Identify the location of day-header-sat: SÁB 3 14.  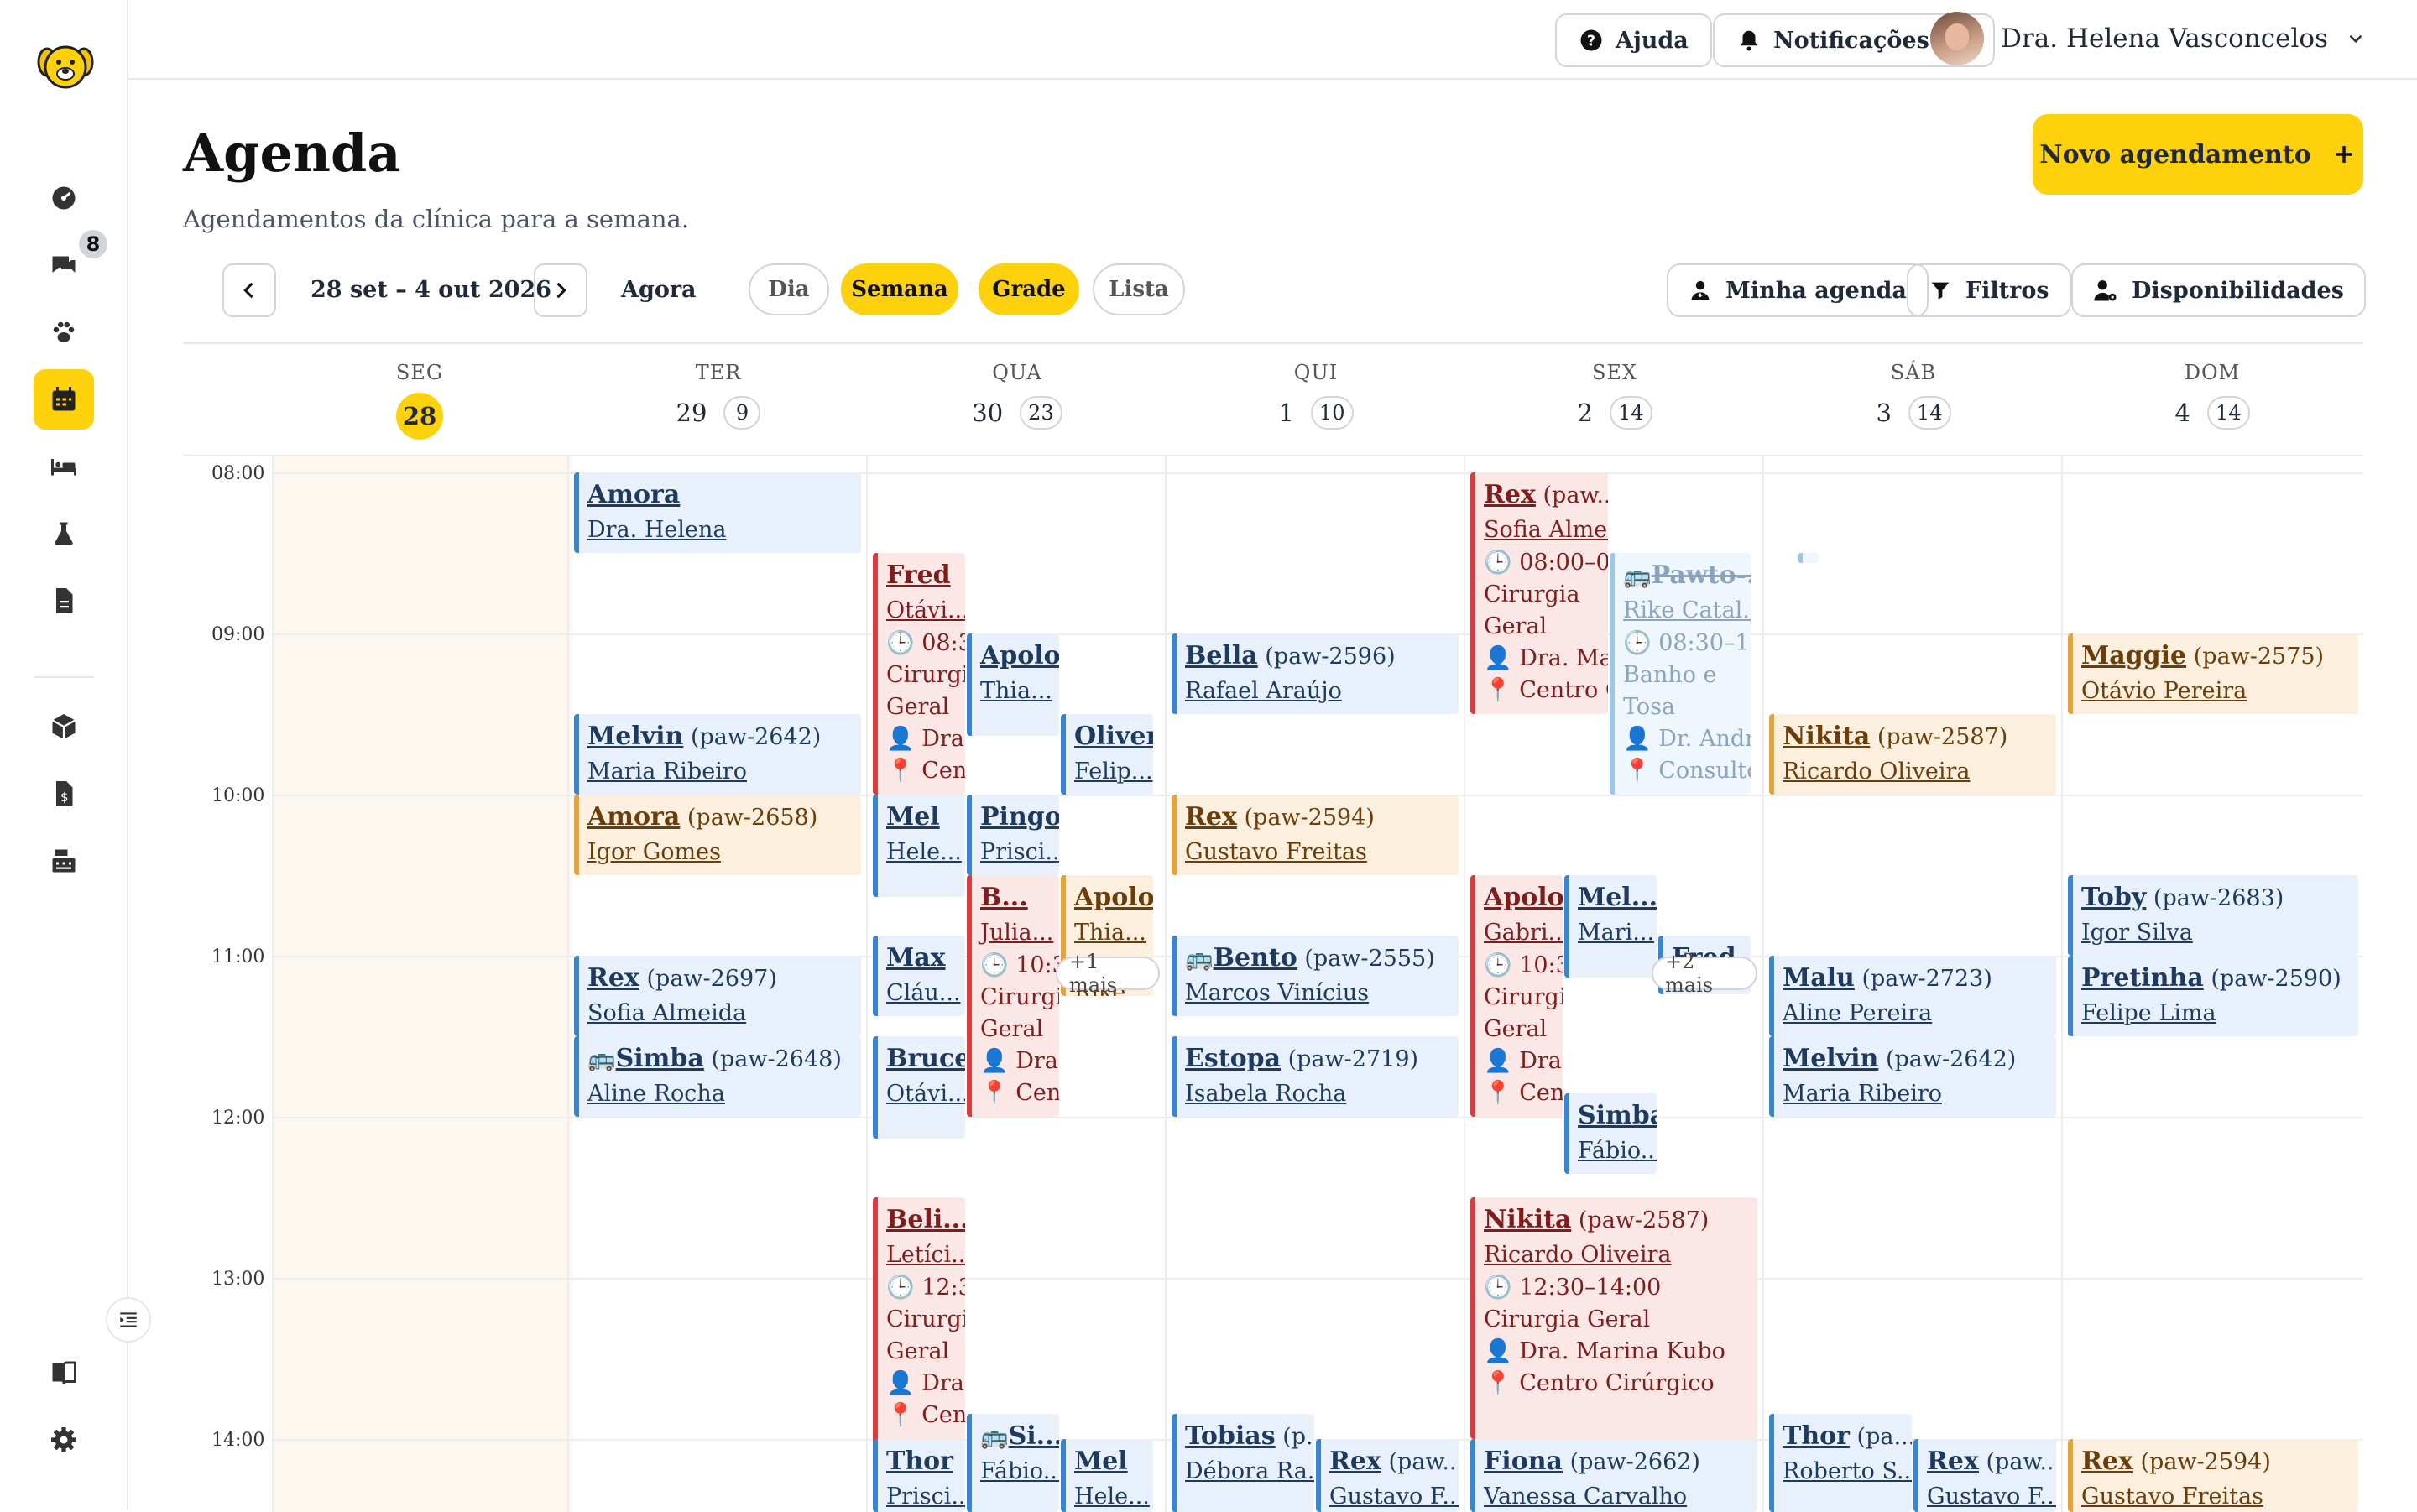
(1913, 396).